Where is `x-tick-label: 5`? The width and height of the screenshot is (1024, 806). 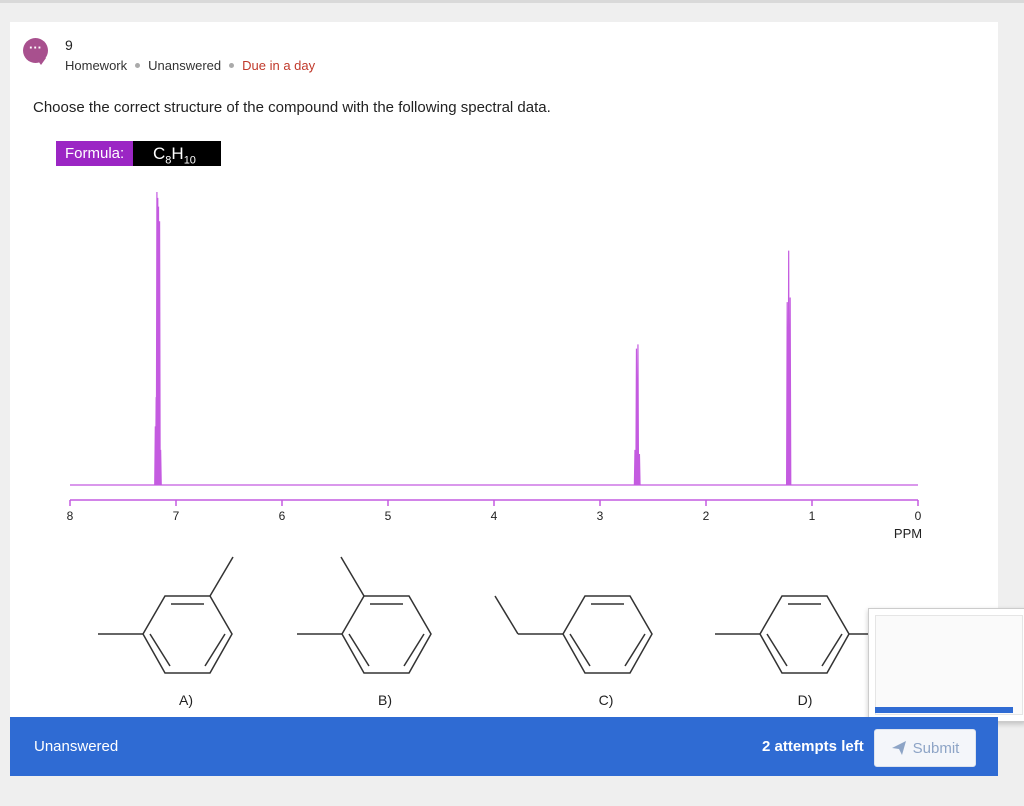
x-tick-label: 5 is located at coordinates (388, 516).